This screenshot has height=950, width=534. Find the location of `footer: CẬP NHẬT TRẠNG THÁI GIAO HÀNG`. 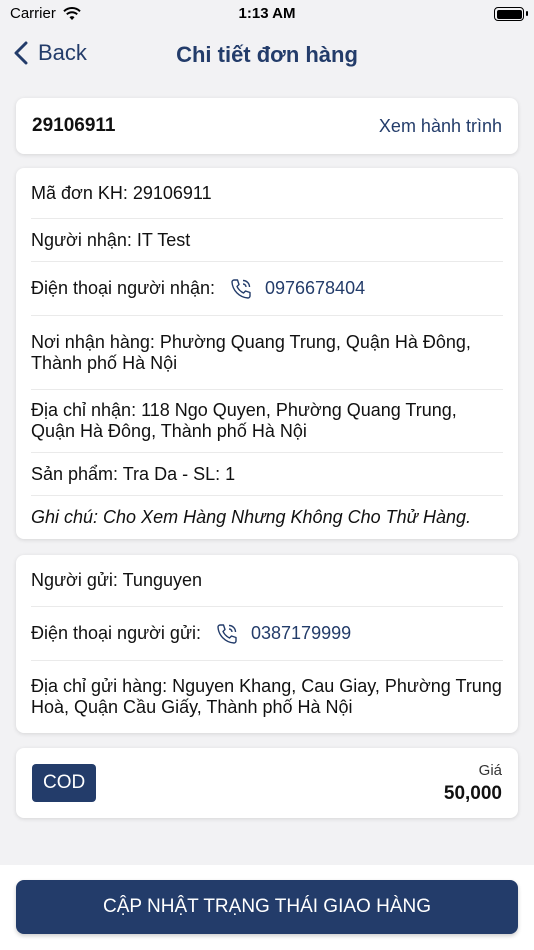

footer: CẬP NHẬT TRẠNG THÁI GIAO HÀNG is located at coordinates (267, 907).